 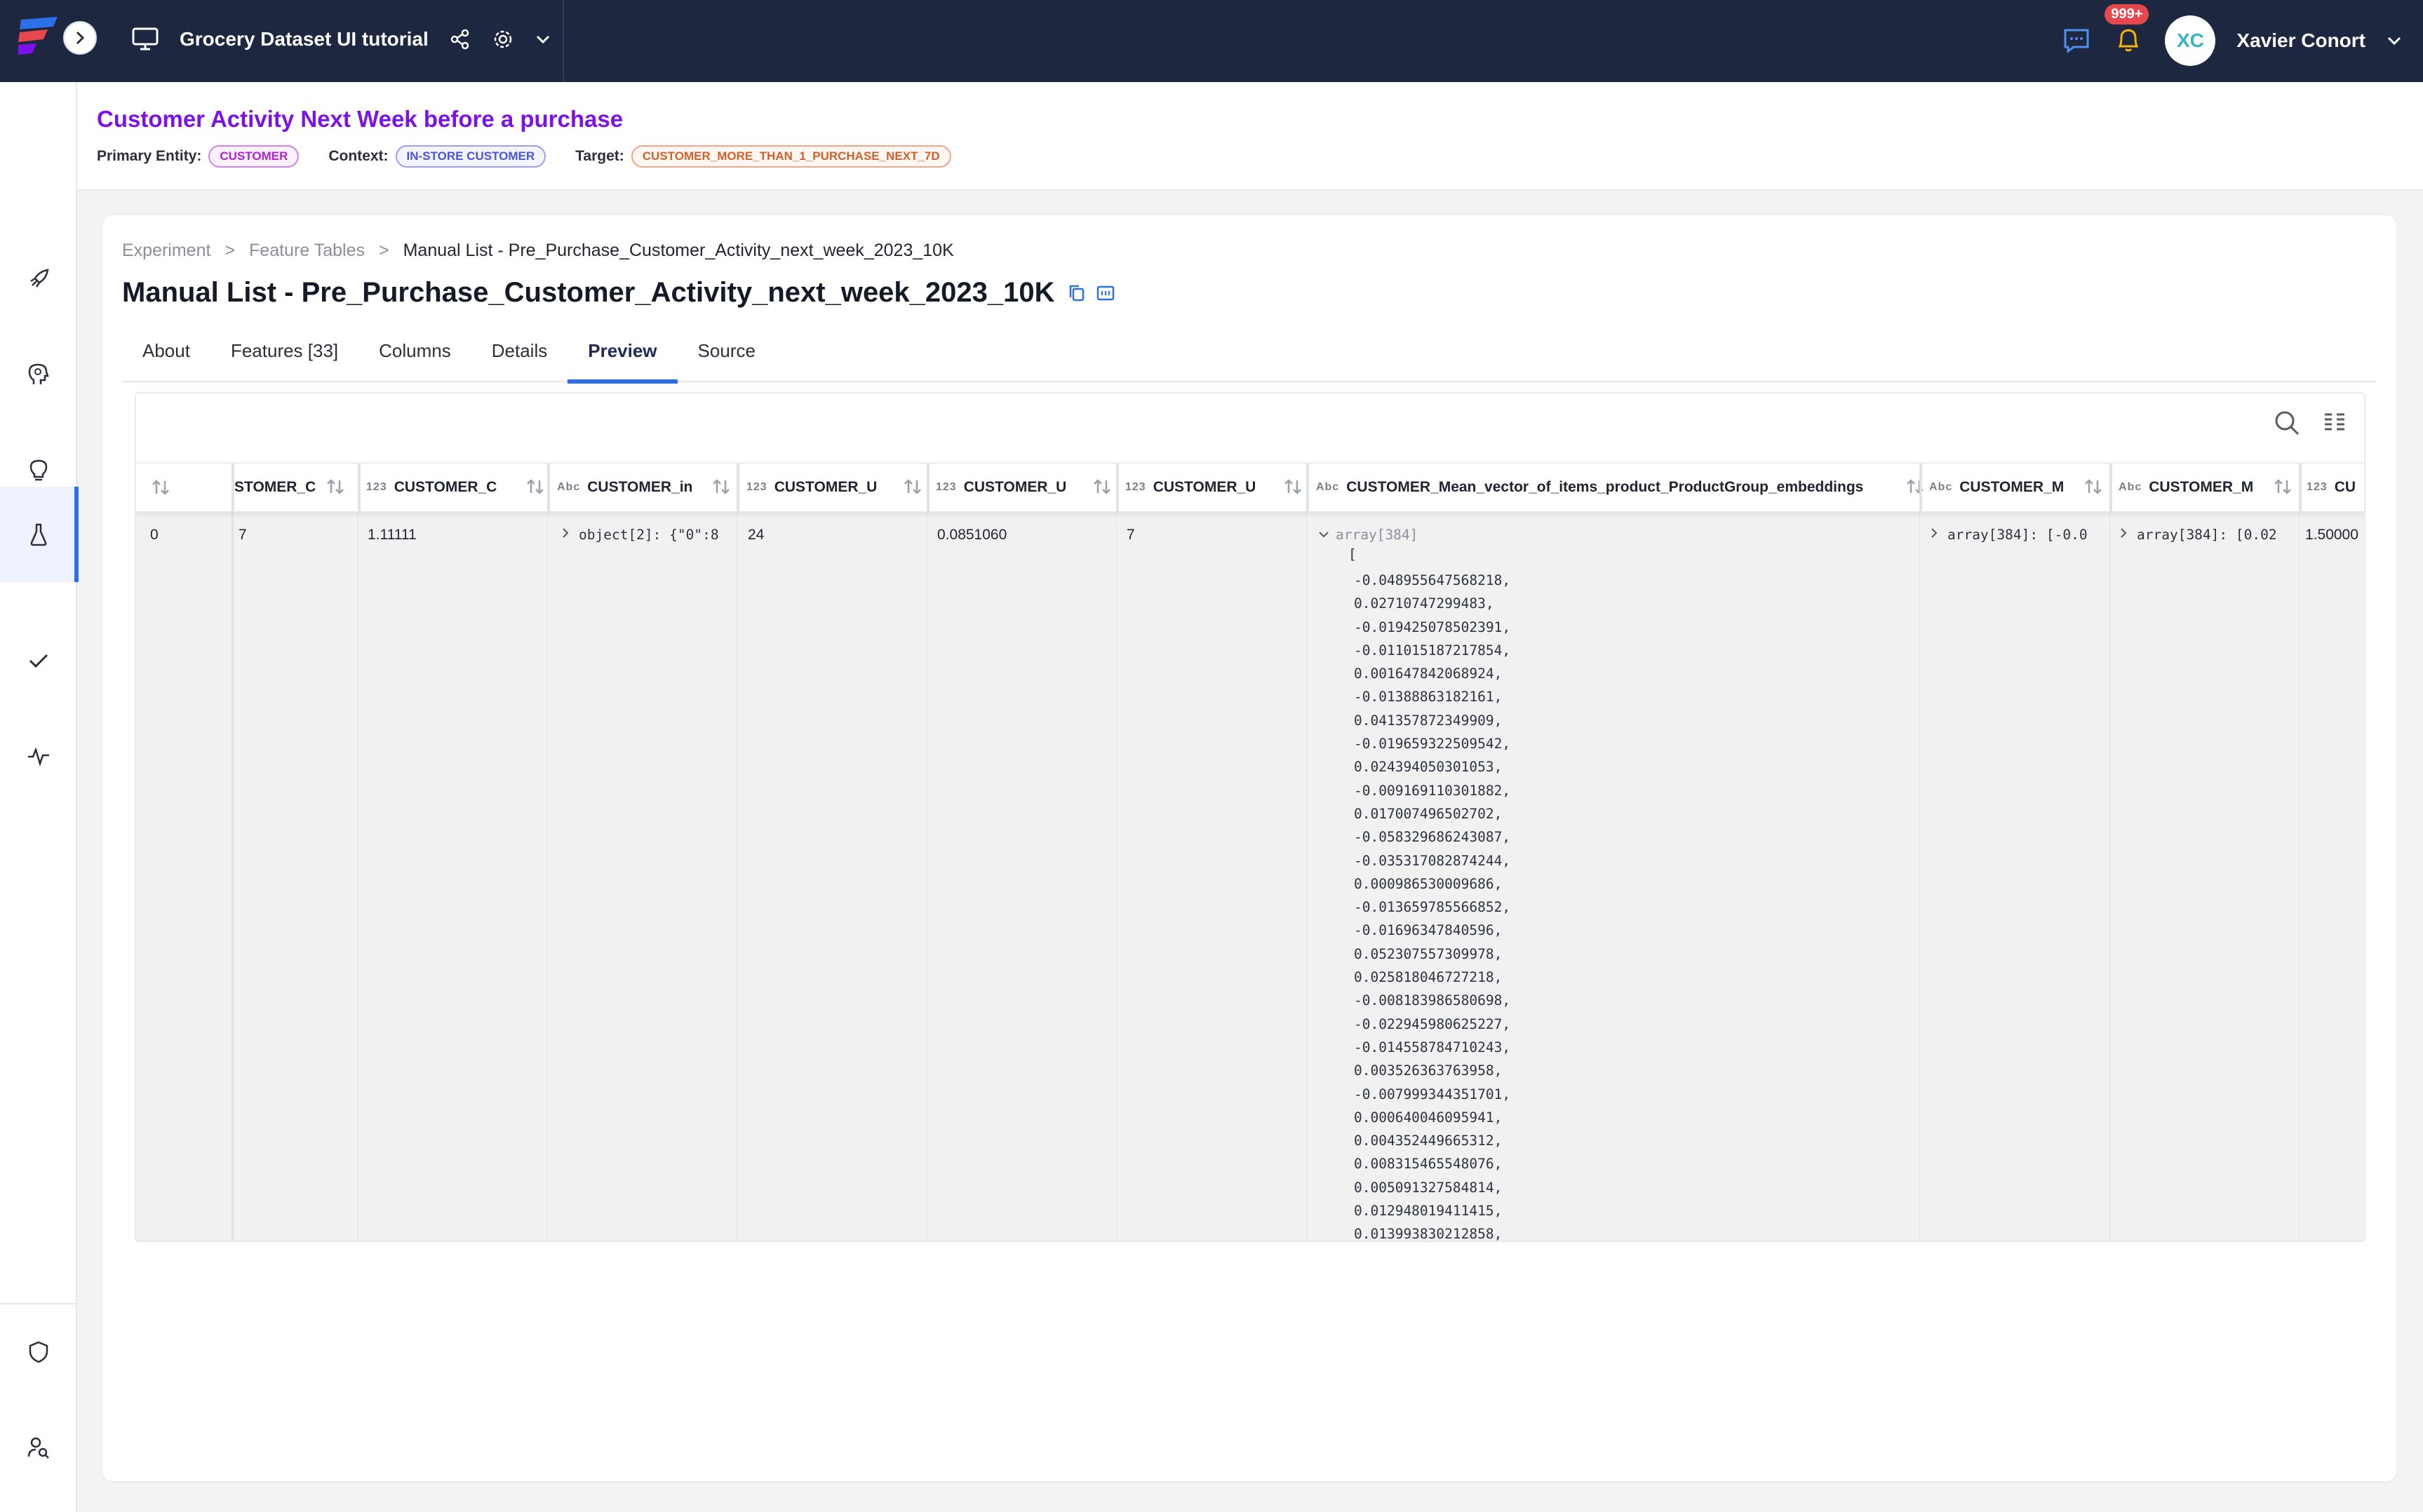 I want to click on search-icon, so click(x=2287, y=423).